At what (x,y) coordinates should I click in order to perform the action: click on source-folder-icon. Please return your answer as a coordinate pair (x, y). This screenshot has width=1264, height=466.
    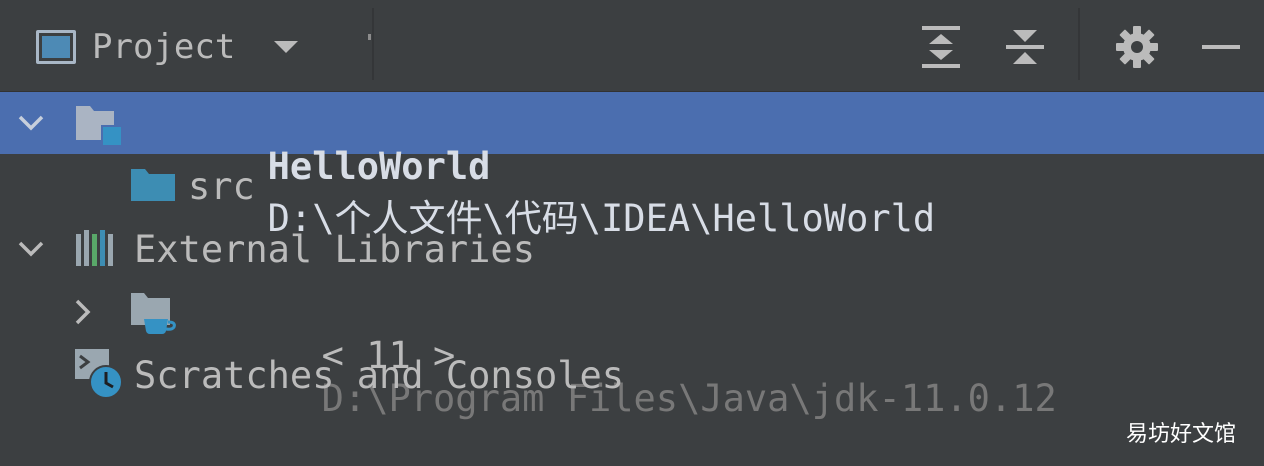
    Looking at the image, I should click on (153, 185).